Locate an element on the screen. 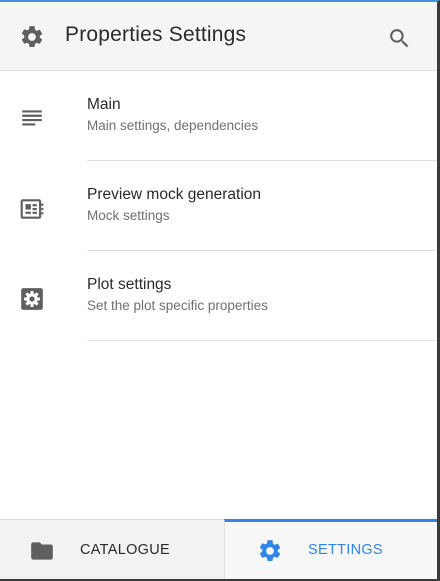 The height and width of the screenshot is (581, 440). lines-icon is located at coordinates (32, 118).